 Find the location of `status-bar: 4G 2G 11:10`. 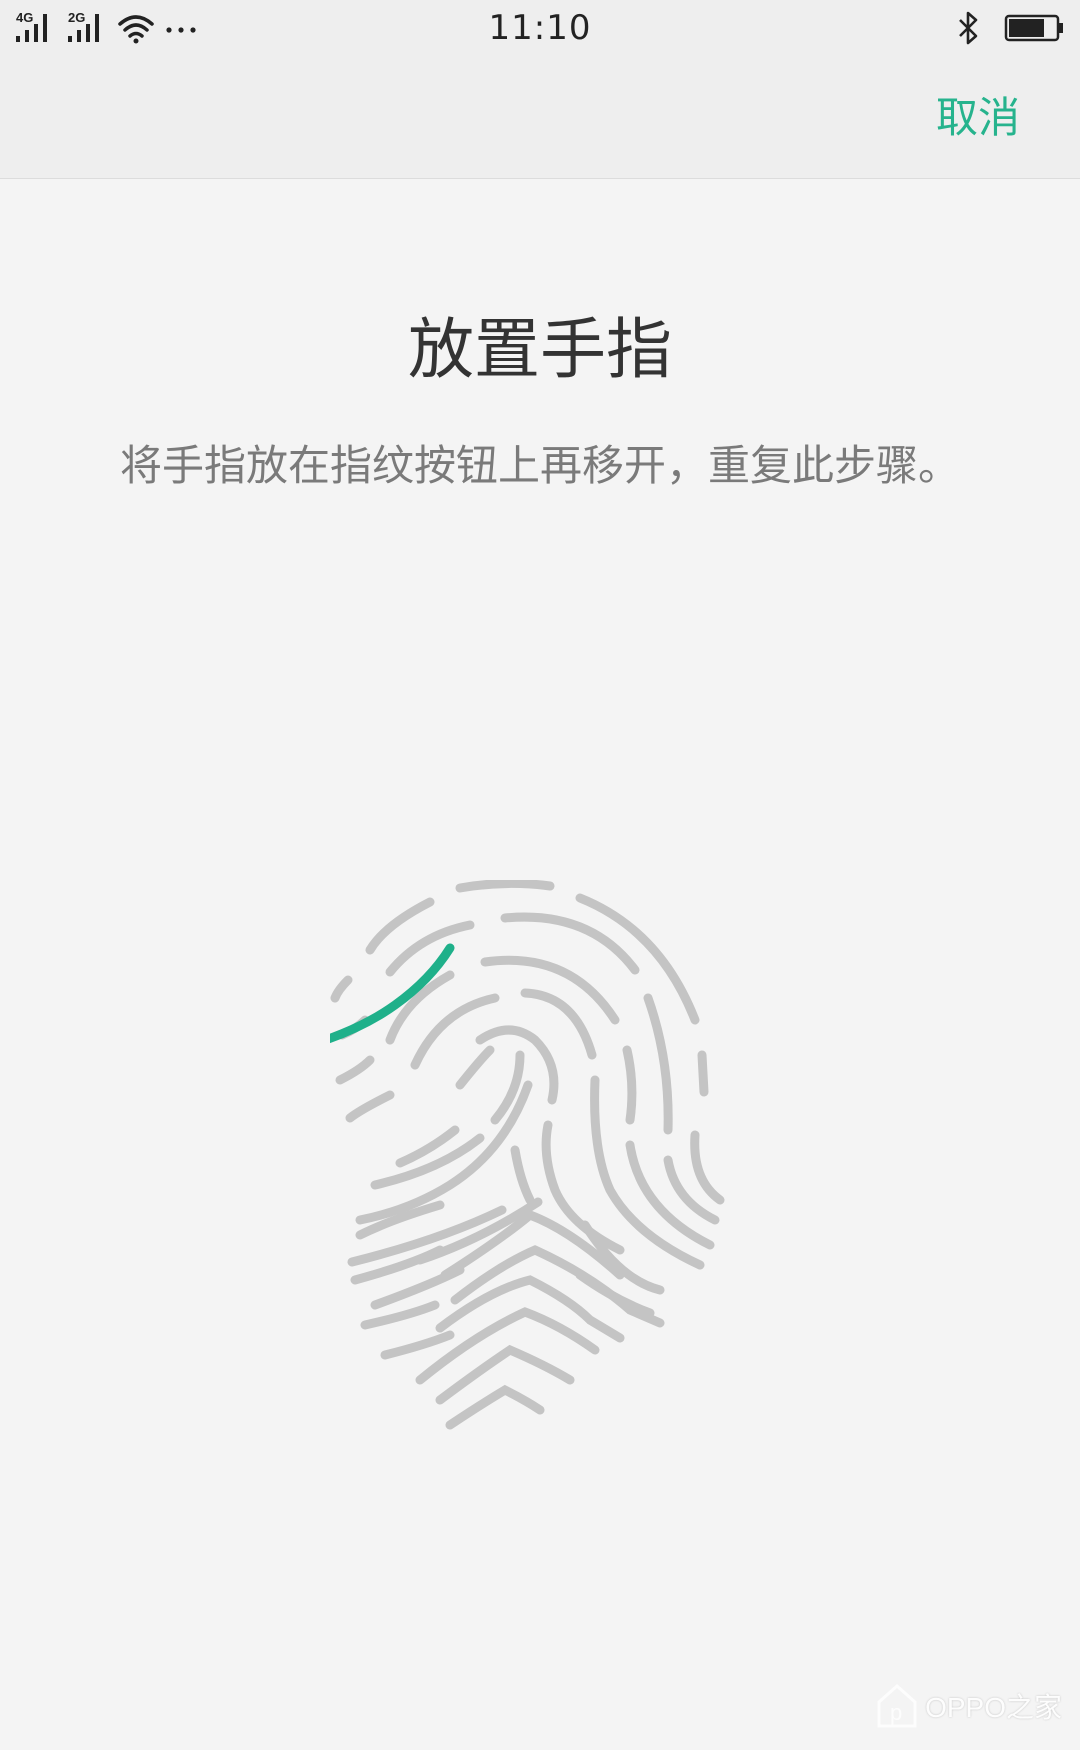

status-bar: 4G 2G 11:10 is located at coordinates (540, 30).